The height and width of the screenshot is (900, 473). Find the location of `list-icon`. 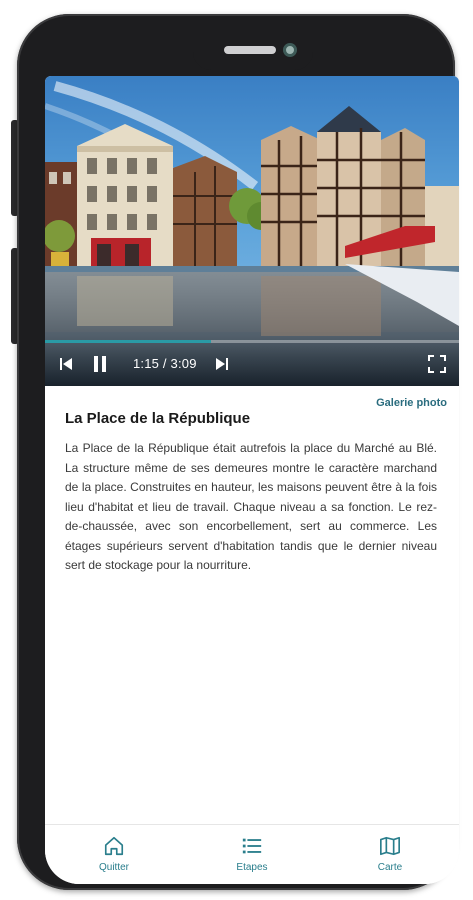

list-icon is located at coordinates (252, 846).